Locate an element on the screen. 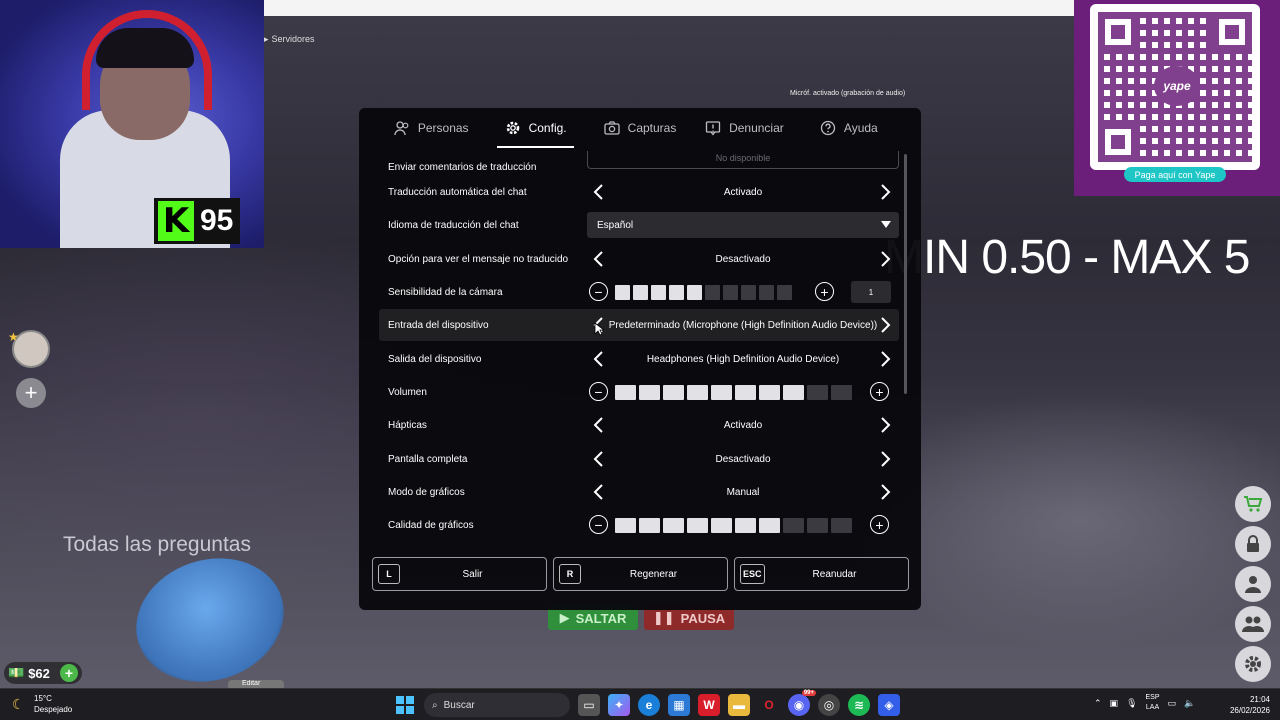 The width and height of the screenshot is (1280, 720). language-dropdown: Español is located at coordinates (743, 225).